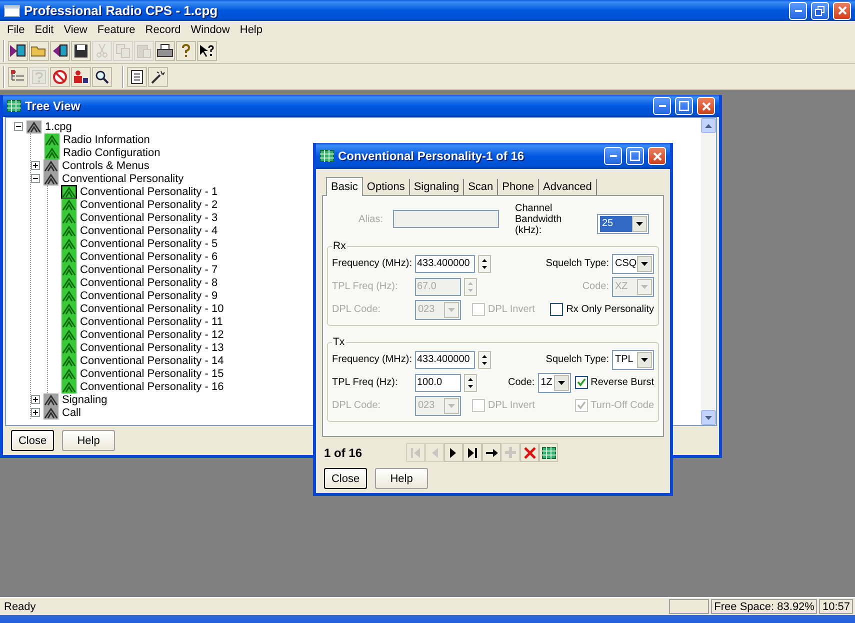  I want to click on tree-item: Conventional Personality - 1, so click(149, 192).